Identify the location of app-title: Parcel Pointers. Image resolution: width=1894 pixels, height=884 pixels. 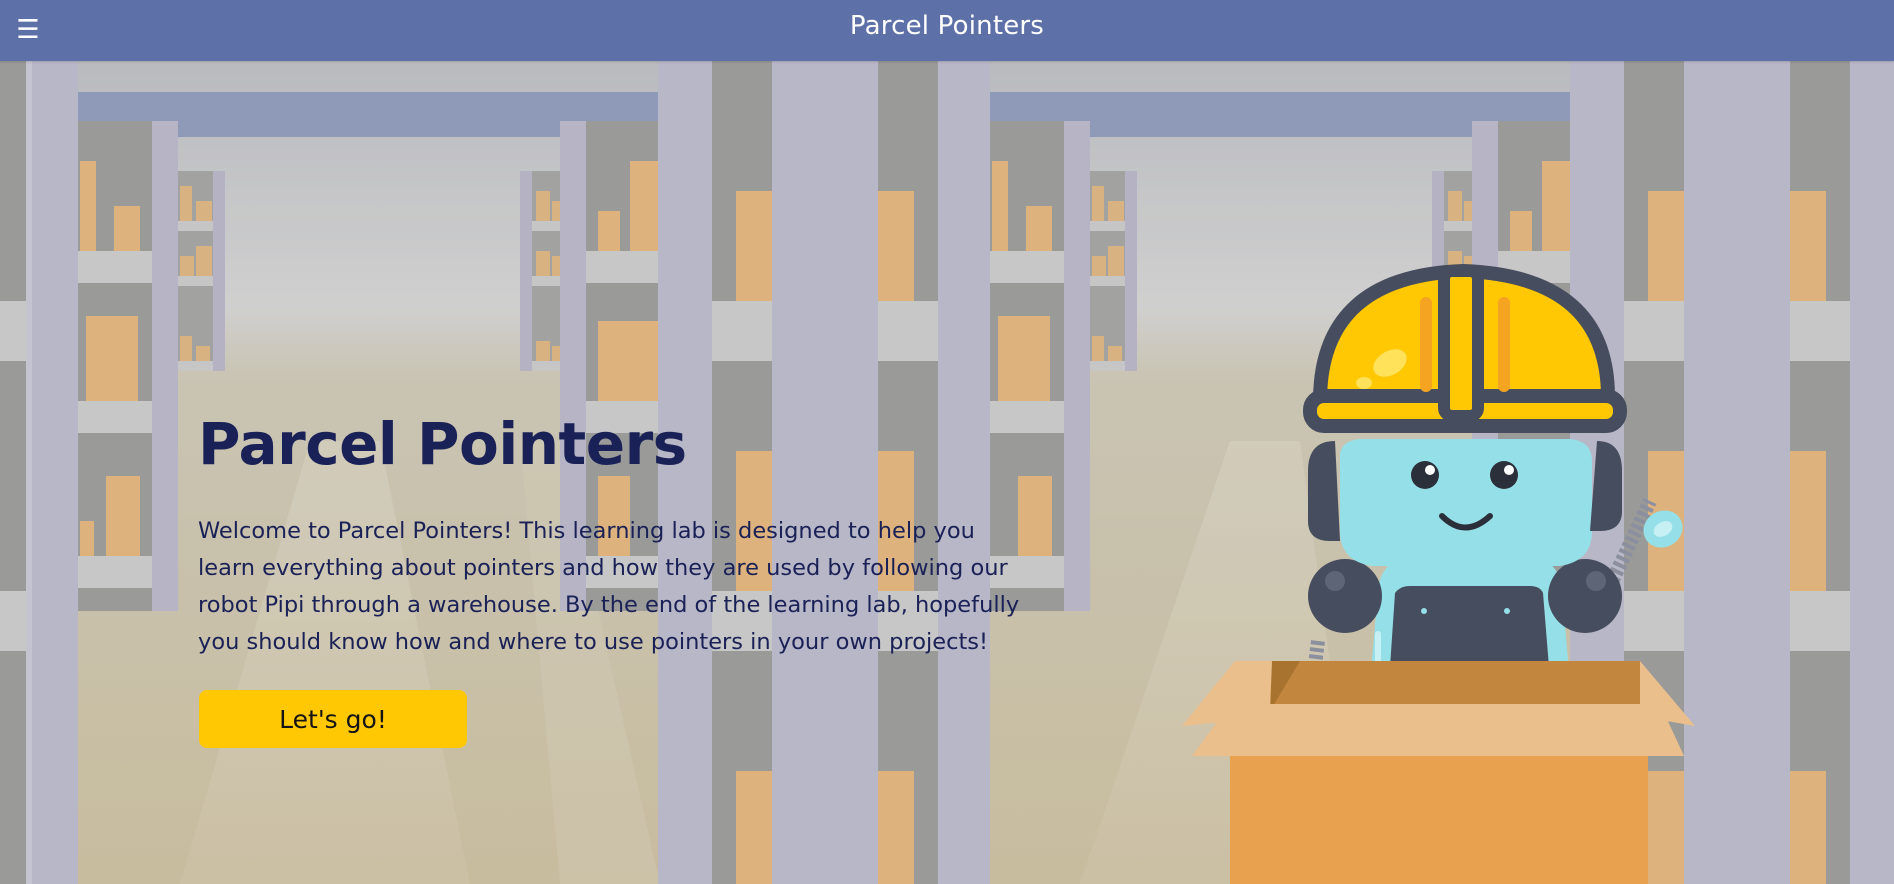
(947, 26).